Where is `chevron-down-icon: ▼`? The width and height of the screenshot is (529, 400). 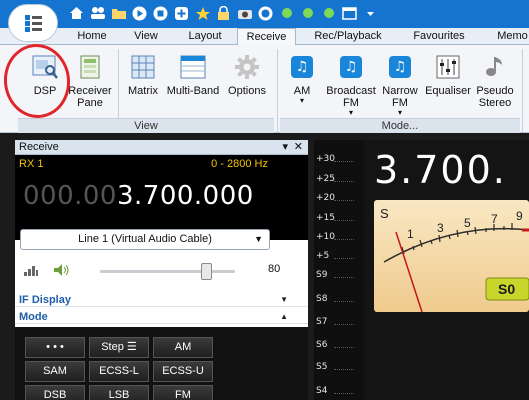 chevron-down-icon: ▼ is located at coordinates (284, 299).